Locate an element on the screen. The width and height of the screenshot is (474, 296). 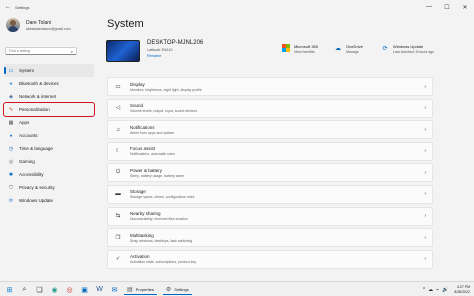
sidebar-item-system: ▭ System is located at coordinates (49, 70).